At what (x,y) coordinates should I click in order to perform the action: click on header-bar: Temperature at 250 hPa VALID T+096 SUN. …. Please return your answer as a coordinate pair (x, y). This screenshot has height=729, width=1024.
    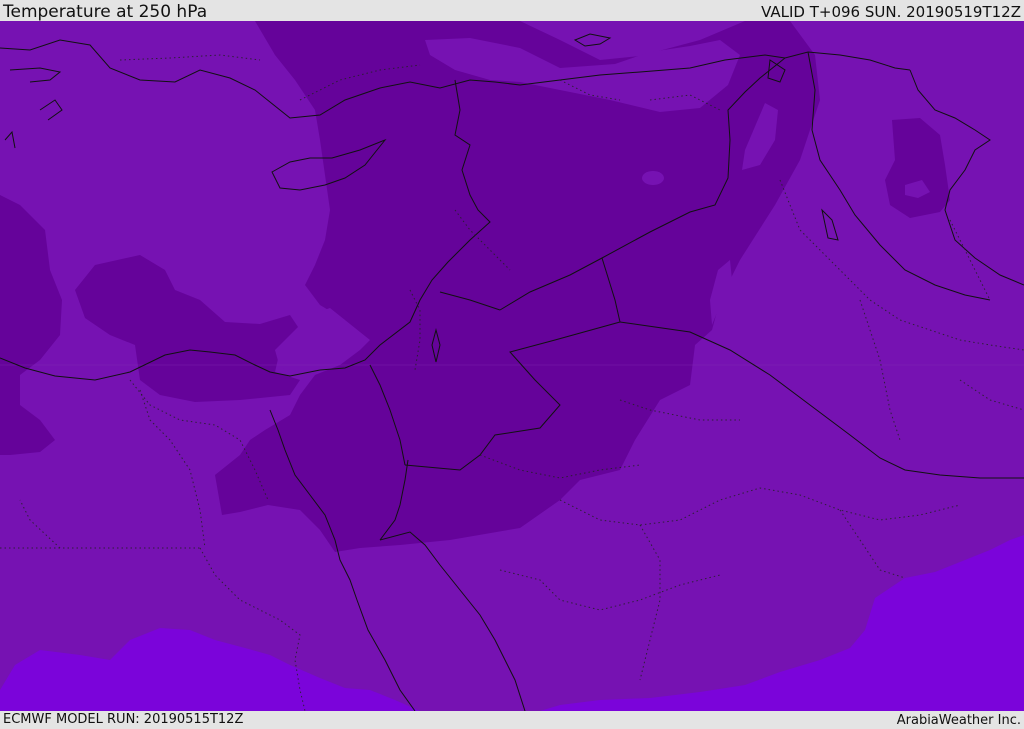
    Looking at the image, I should click on (512, 10).